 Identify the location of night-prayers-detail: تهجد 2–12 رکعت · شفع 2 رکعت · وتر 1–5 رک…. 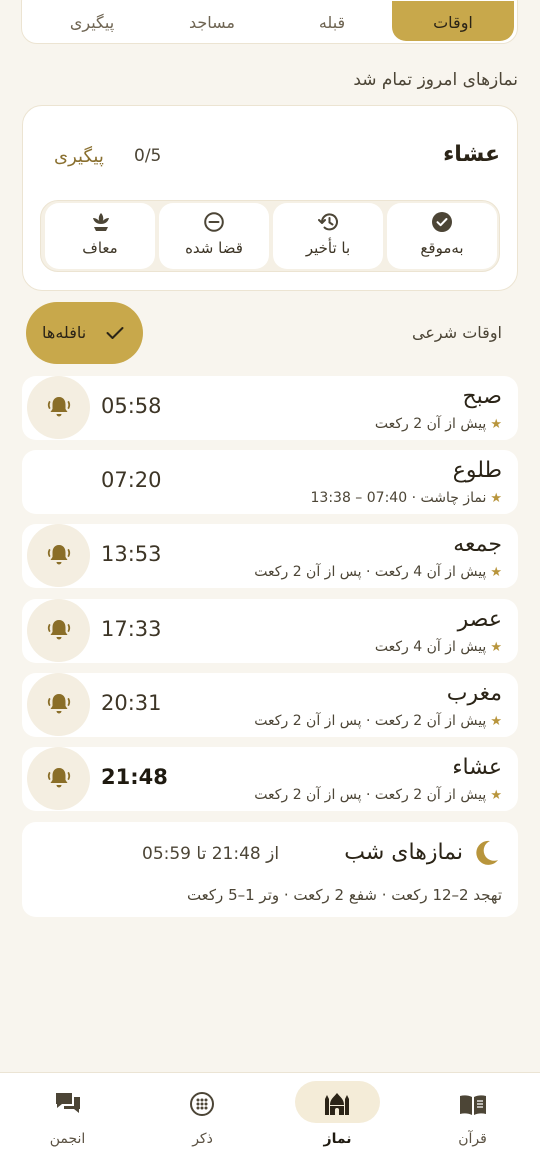
(344, 895).